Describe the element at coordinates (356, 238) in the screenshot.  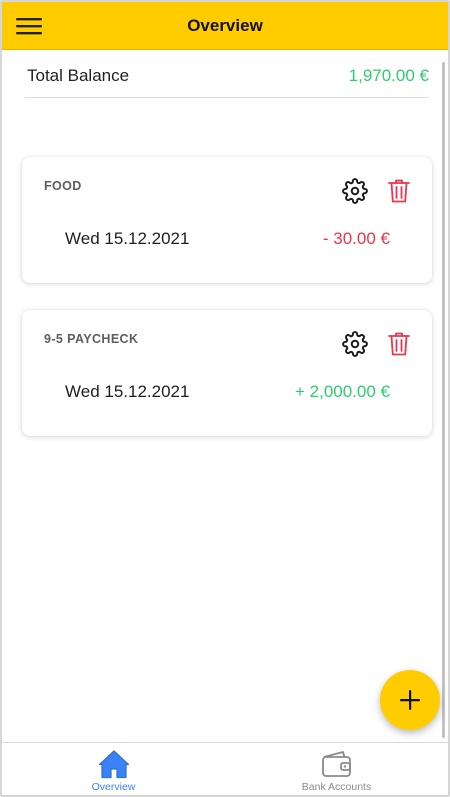
I see `transaction-amount: - 30.00 €` at that location.